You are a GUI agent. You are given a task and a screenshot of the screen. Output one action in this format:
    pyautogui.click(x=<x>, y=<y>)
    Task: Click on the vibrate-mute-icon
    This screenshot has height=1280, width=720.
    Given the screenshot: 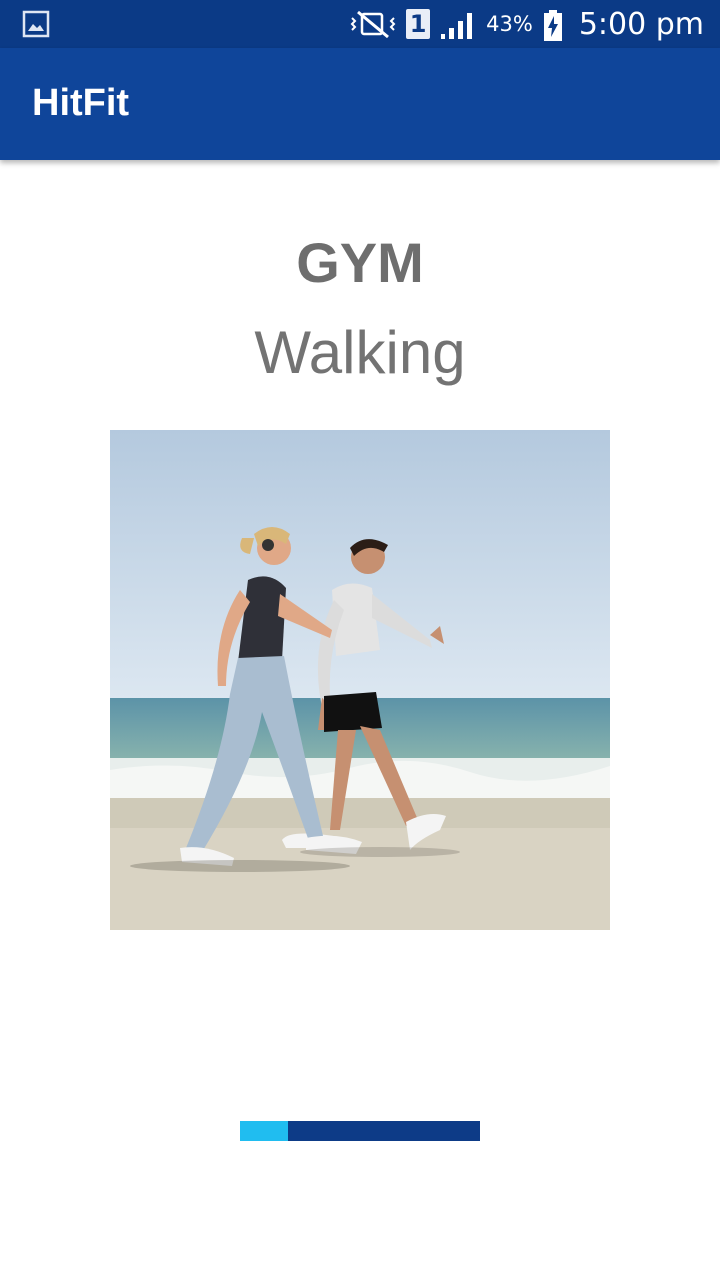 What is the action you would take?
    pyautogui.click(x=373, y=24)
    